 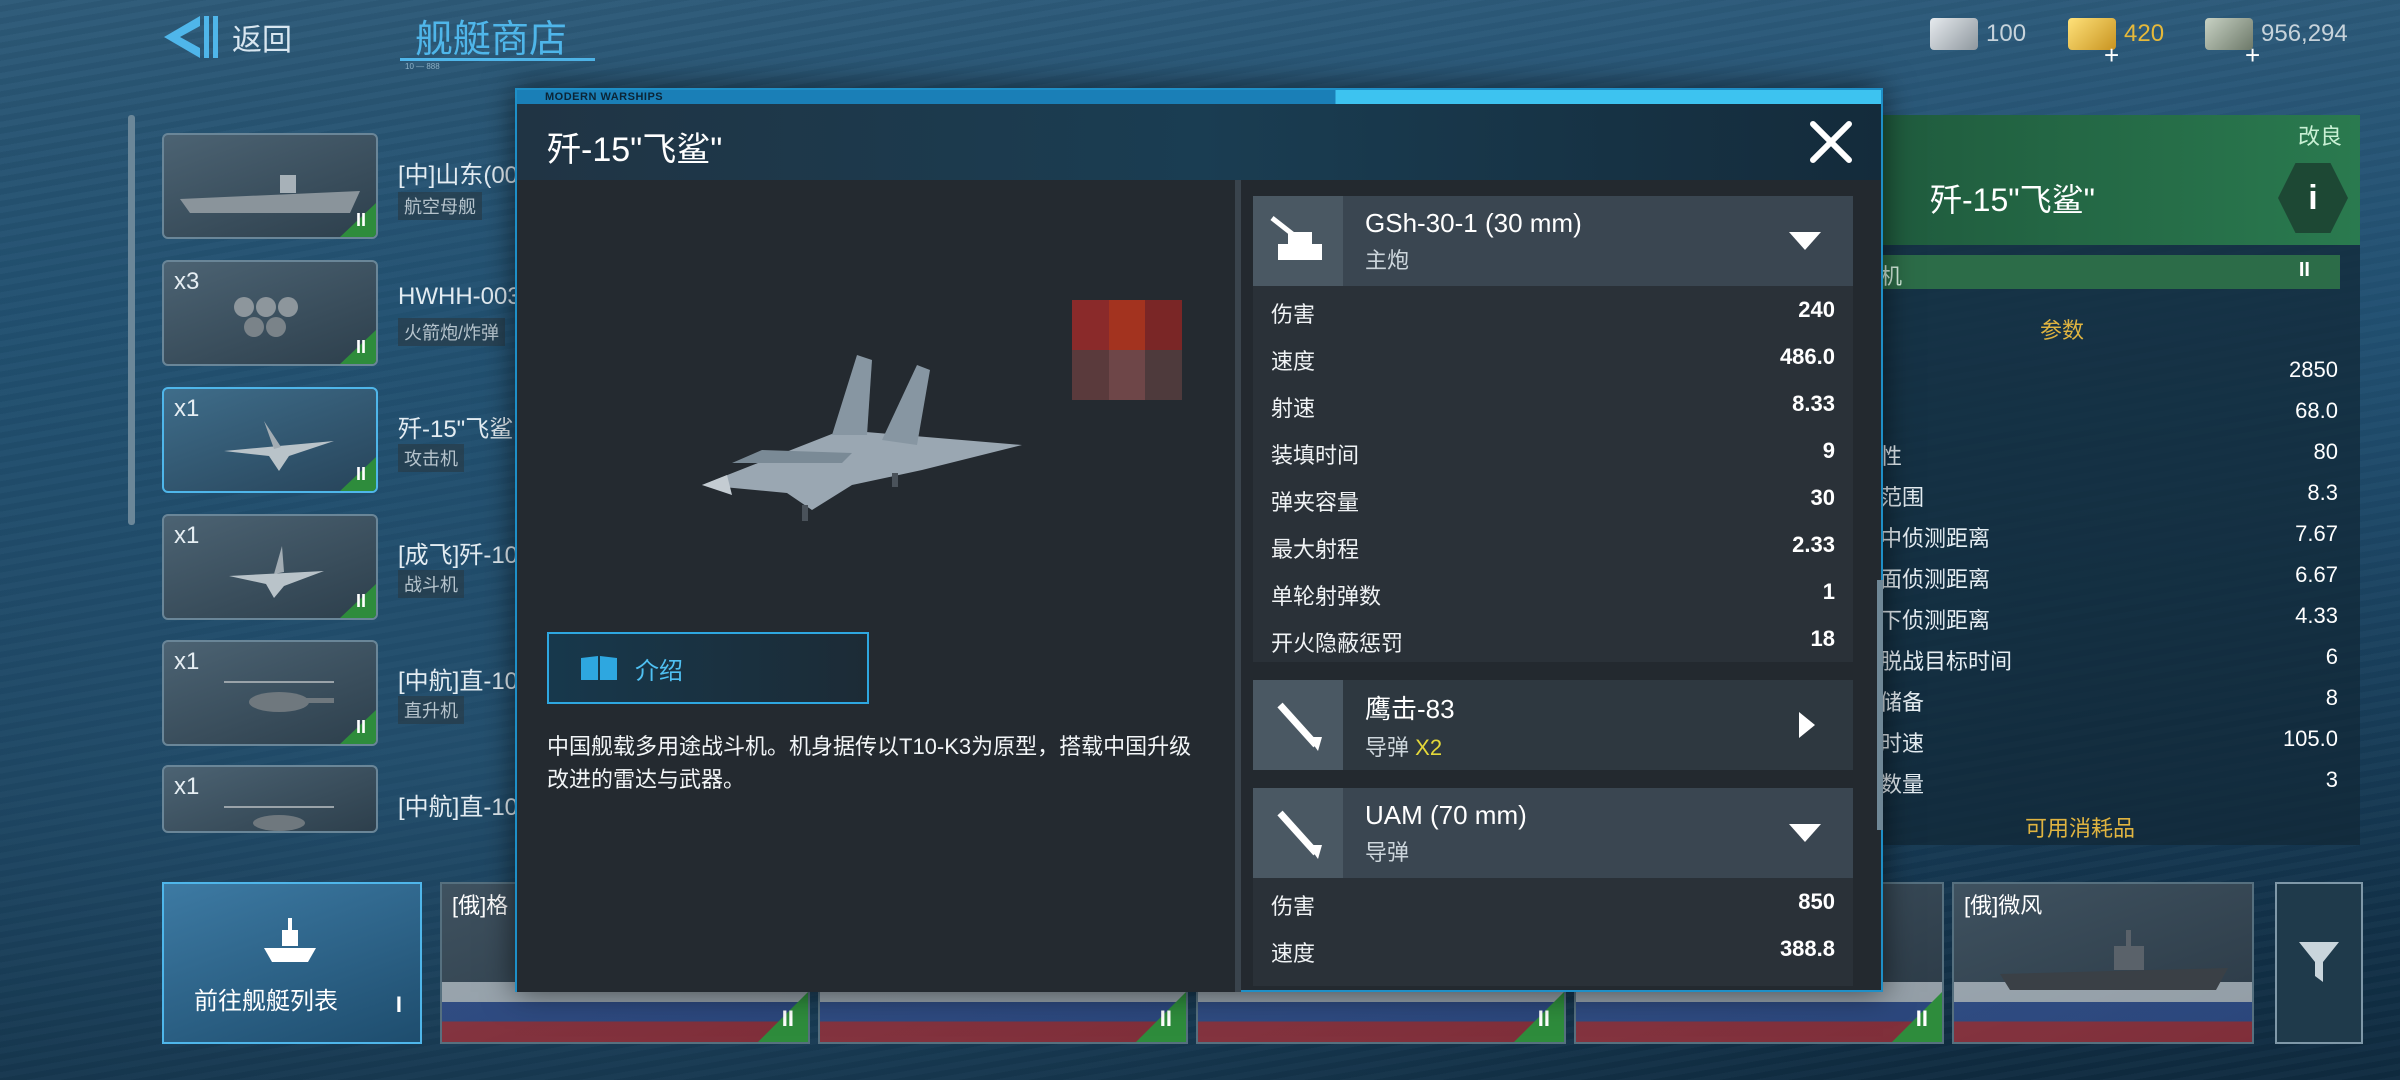 I want to click on close-icon, so click(x=1831, y=142).